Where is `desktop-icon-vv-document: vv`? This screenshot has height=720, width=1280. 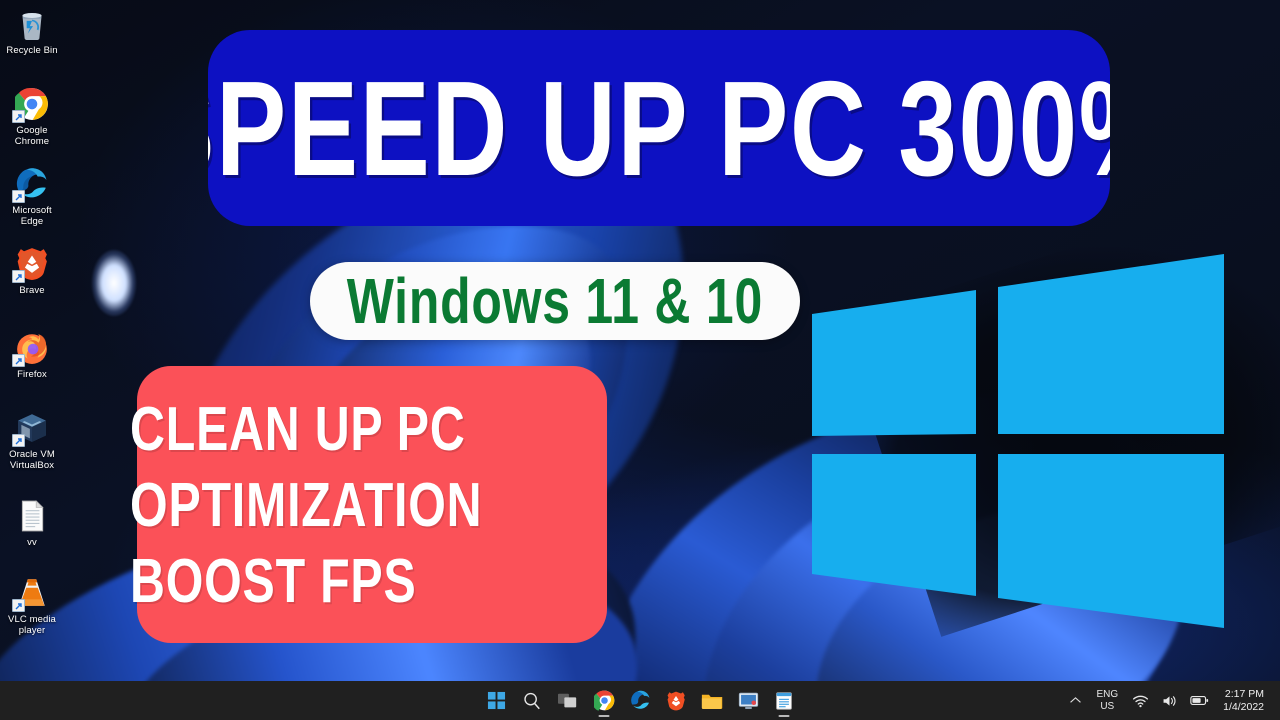
desktop-icon-vv-document: vv is located at coordinates (32, 523).